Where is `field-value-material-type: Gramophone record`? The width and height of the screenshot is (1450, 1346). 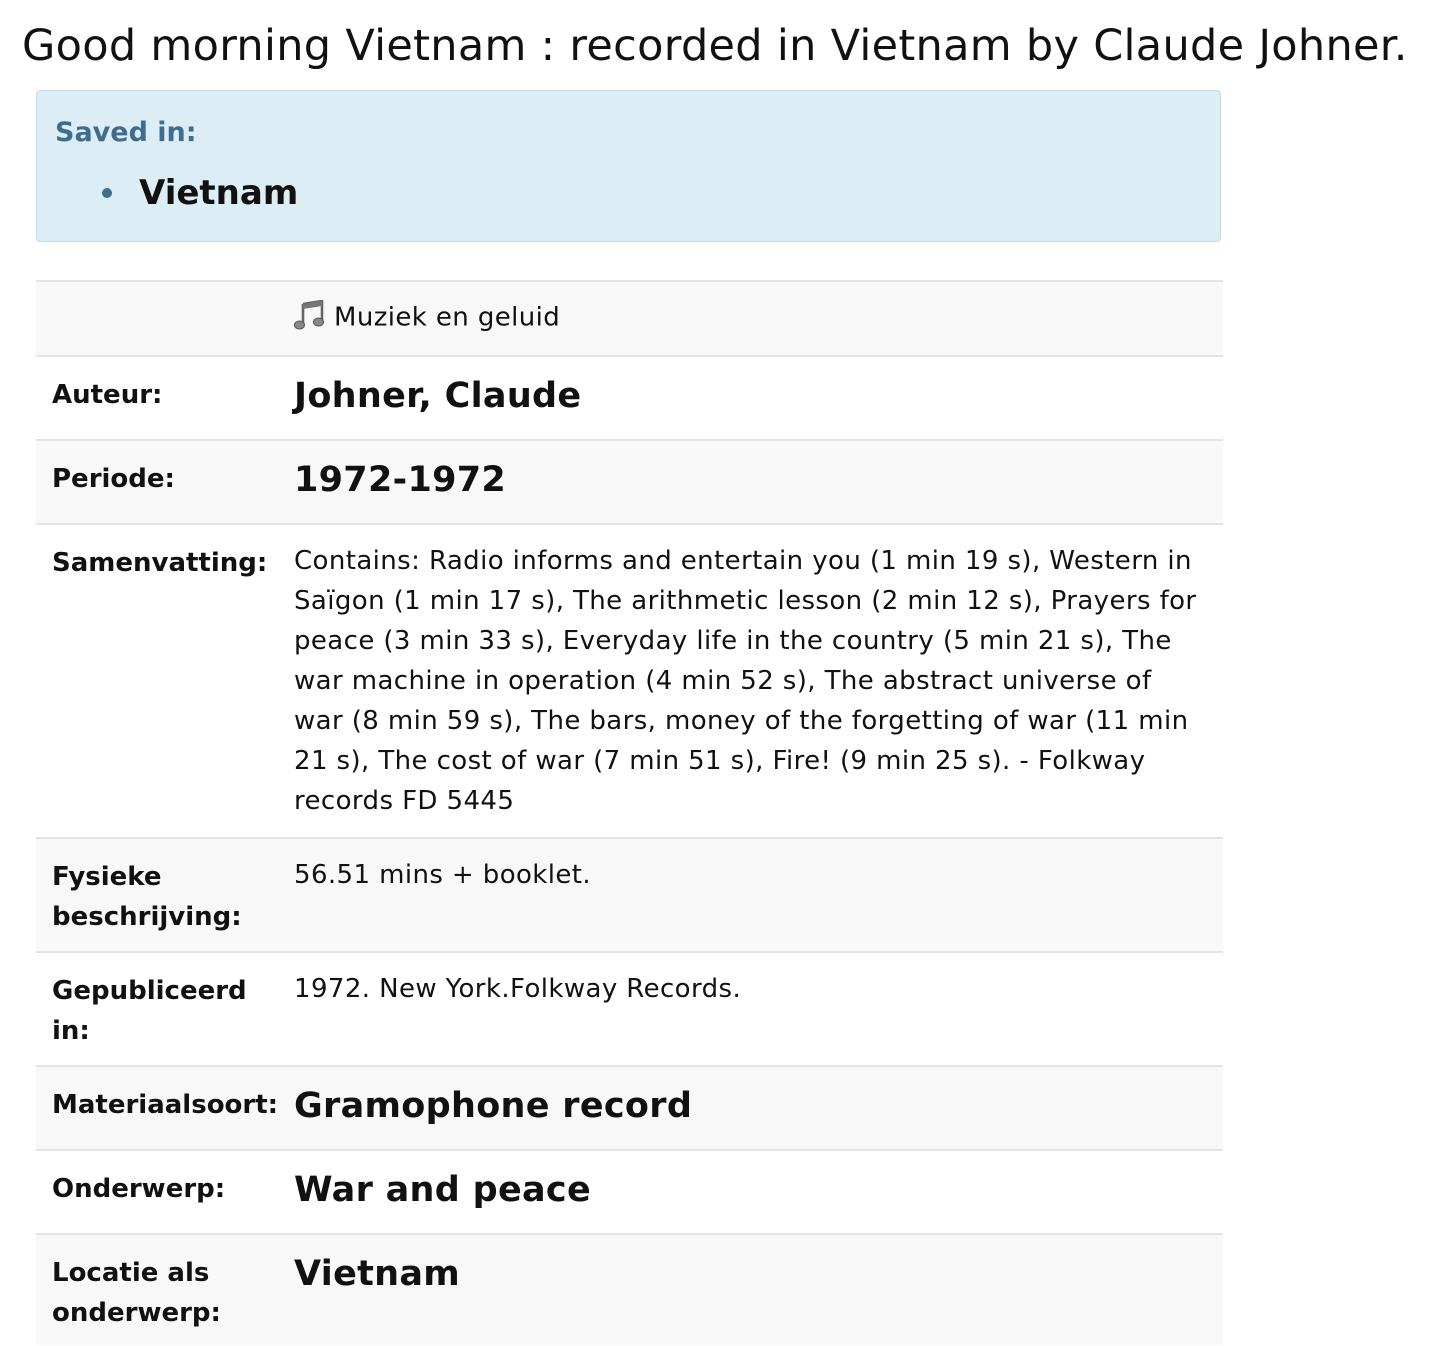 field-value-material-type: Gramophone record is located at coordinates (758, 1108).